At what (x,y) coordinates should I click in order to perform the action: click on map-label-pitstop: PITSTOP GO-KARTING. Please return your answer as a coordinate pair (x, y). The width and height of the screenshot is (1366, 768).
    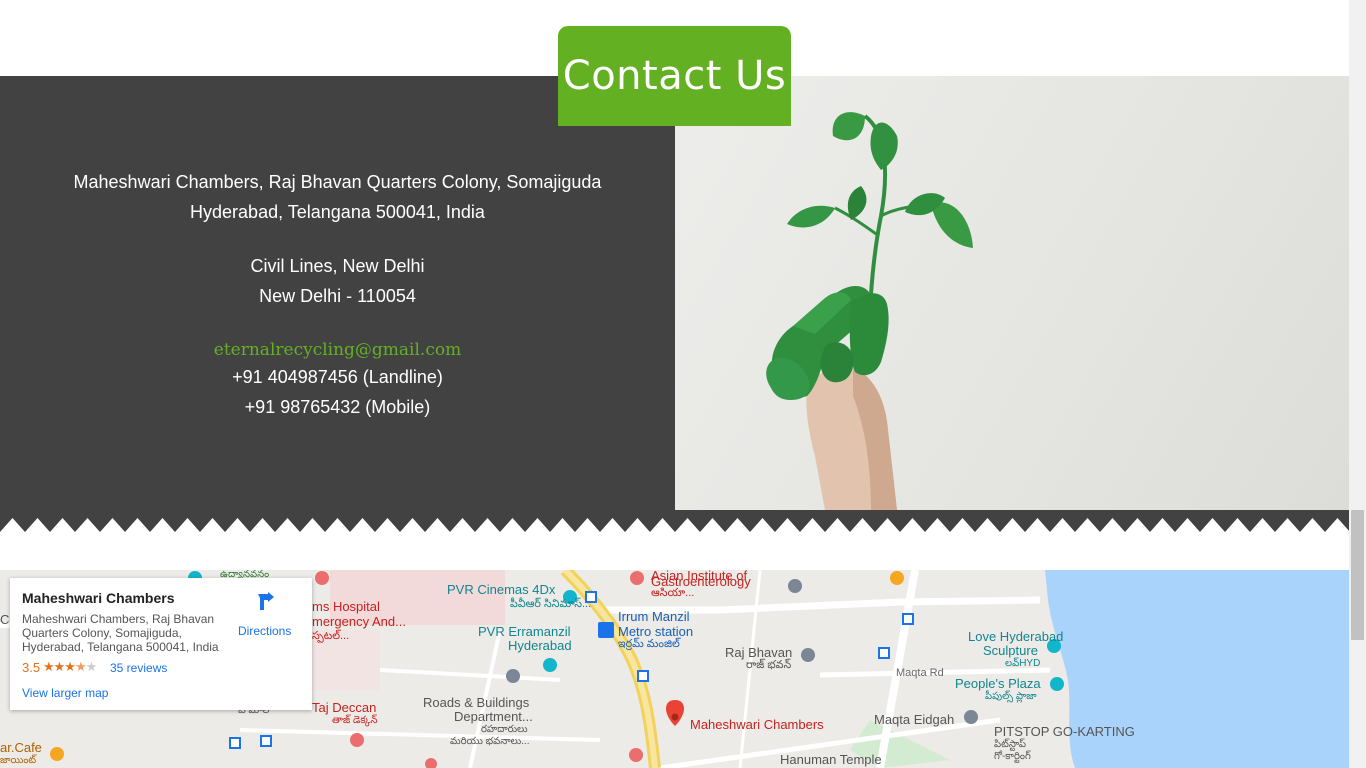
    Looking at the image, I should click on (1064, 731).